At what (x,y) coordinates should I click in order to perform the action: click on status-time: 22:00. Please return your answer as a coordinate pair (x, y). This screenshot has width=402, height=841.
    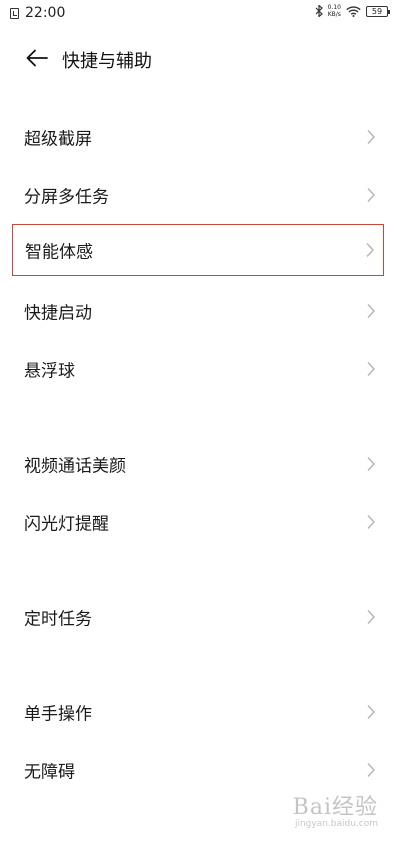
    Looking at the image, I should click on (45, 13).